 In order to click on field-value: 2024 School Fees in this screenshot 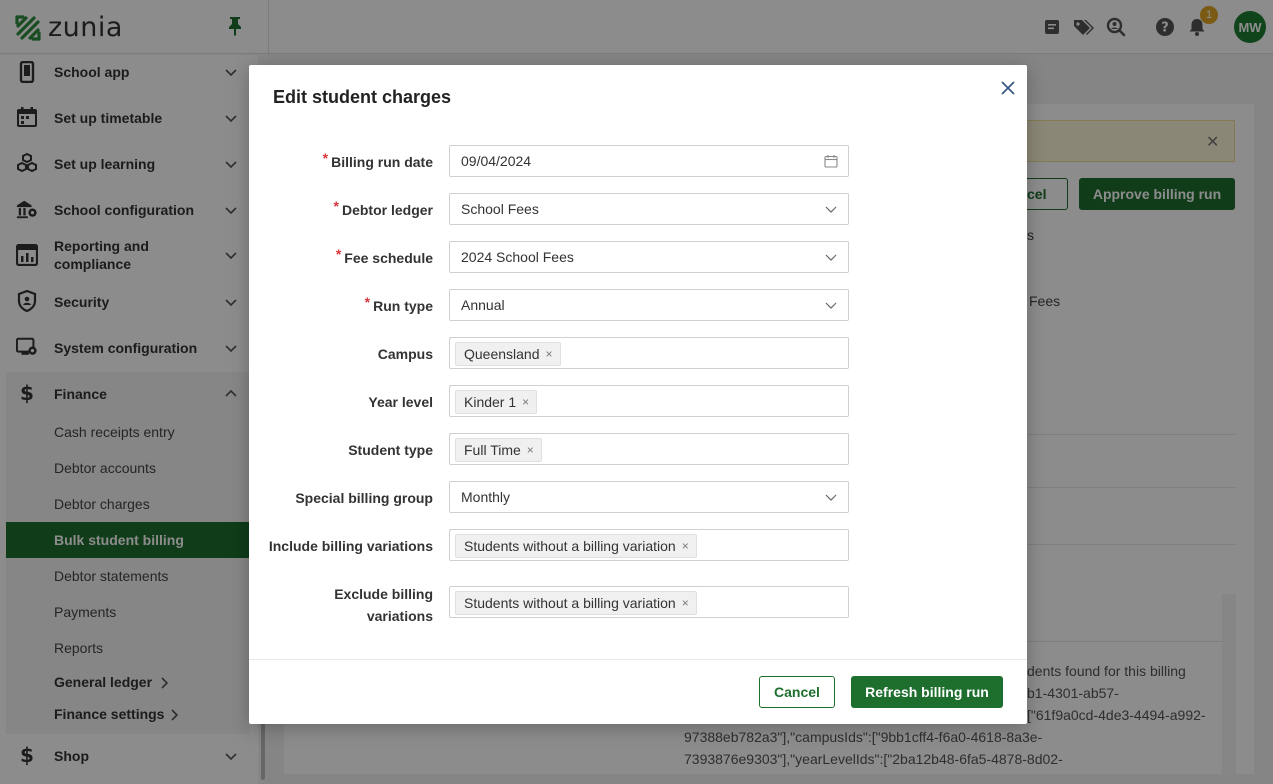, I will do `click(517, 257)`.